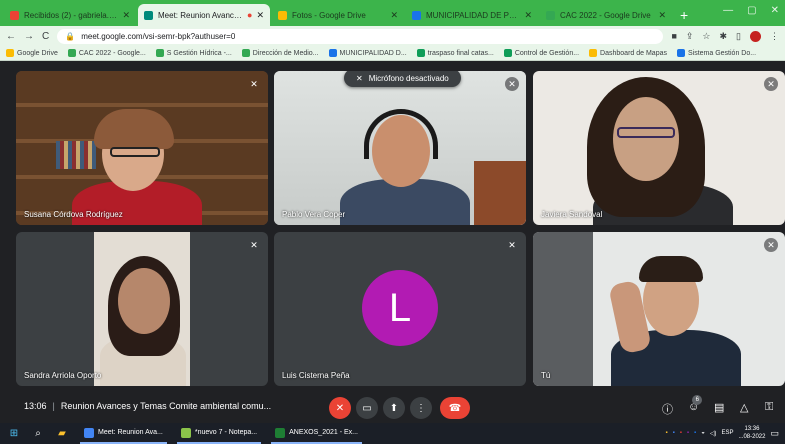 The width and height of the screenshot is (785, 444). What do you see at coordinates (690, 36) in the screenshot?
I see `share-icon: ⇪` at bounding box center [690, 36].